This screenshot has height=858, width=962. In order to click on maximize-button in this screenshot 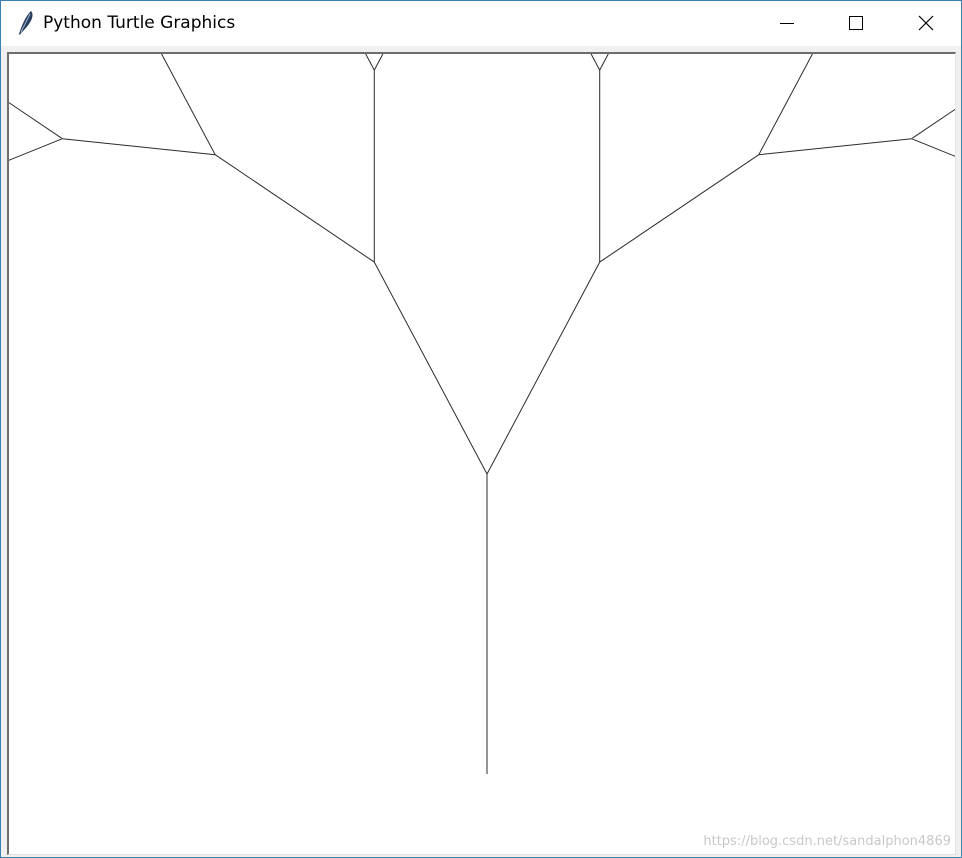, I will do `click(856, 23)`.